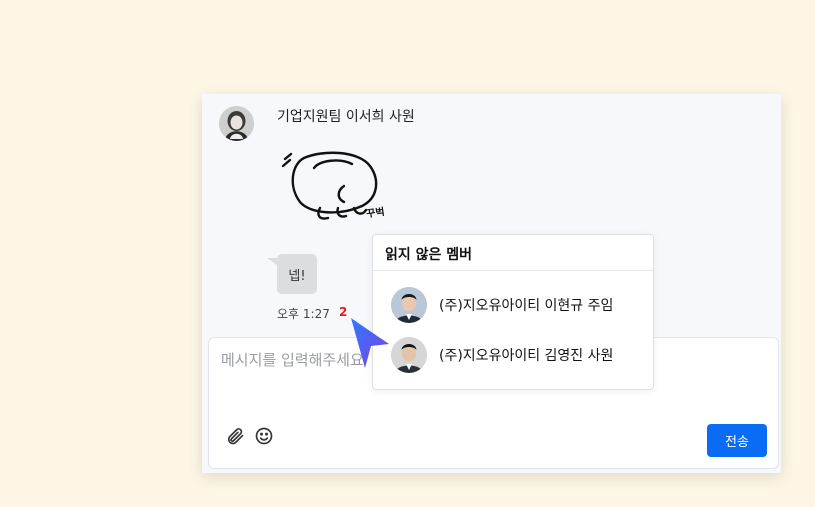 The width and height of the screenshot is (815, 507). Describe the element at coordinates (297, 276) in the screenshot. I see `message-text: 넵!` at that location.